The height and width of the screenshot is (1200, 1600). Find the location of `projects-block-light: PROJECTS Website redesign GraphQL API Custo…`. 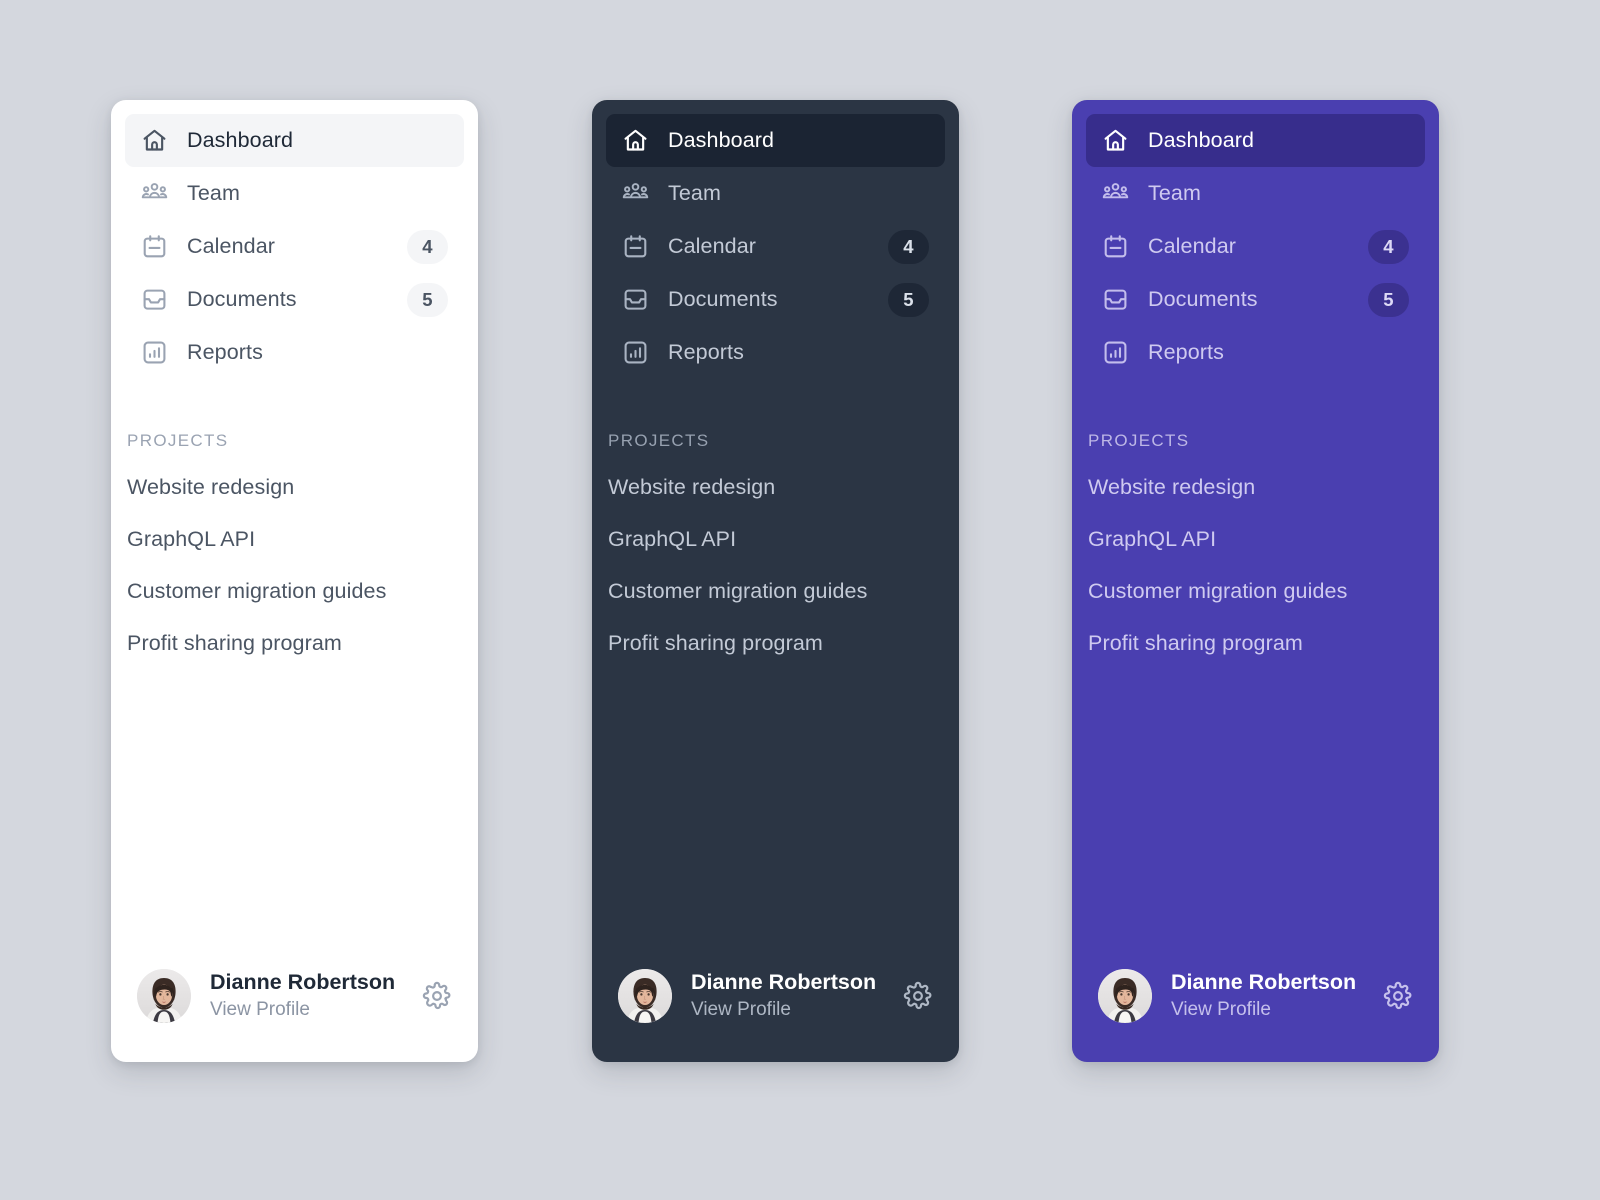

projects-block-light: PROJECTS Website redesign GraphQL API Custo… is located at coordinates (294, 524).